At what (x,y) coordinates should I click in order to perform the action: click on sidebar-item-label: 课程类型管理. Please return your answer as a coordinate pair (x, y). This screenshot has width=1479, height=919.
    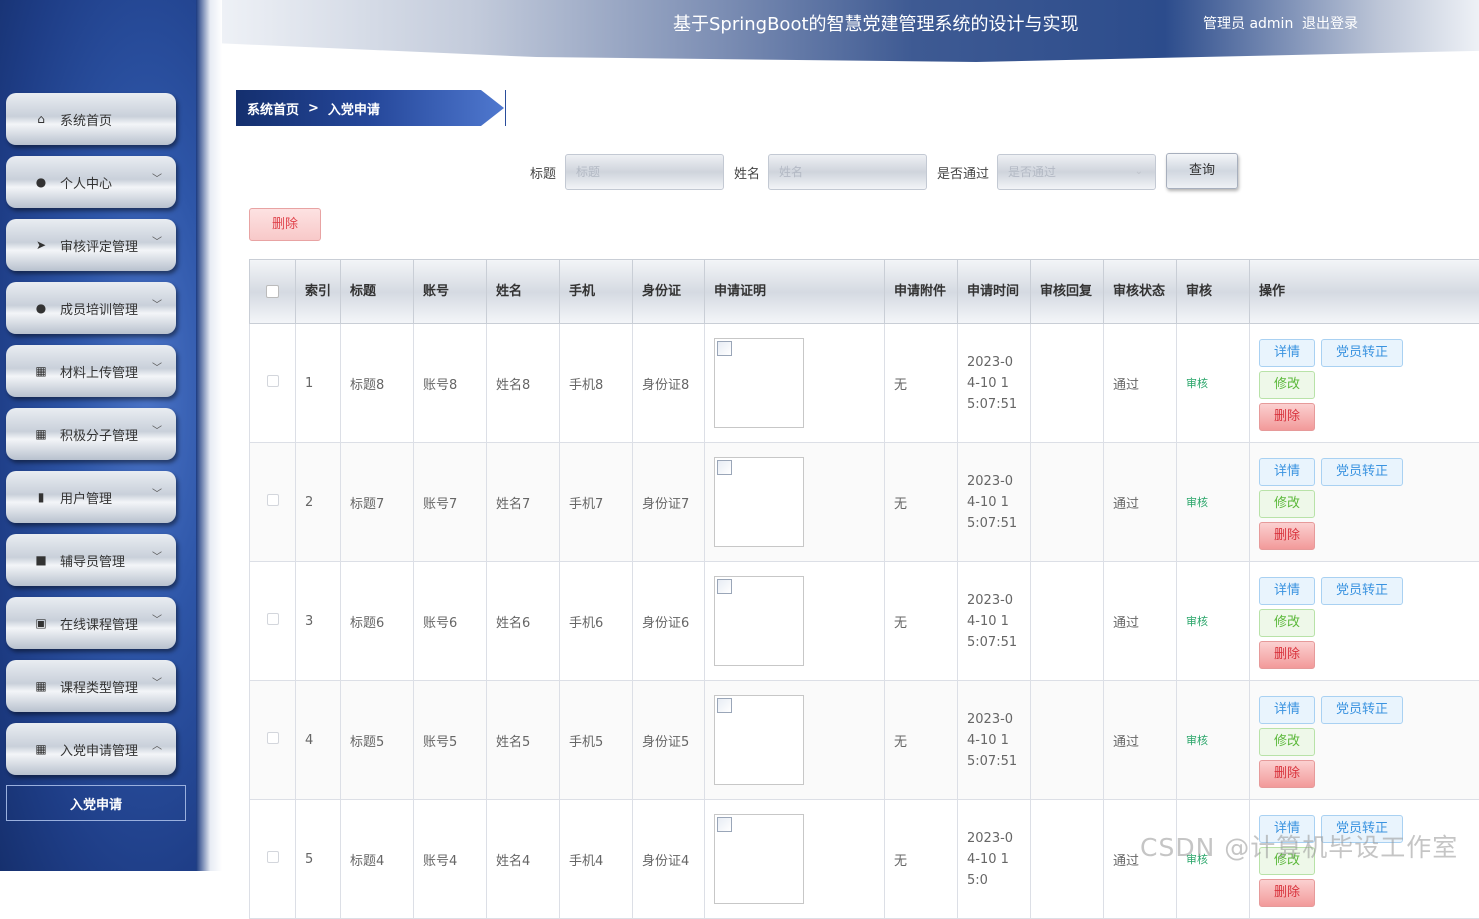
    Looking at the image, I should click on (99, 686).